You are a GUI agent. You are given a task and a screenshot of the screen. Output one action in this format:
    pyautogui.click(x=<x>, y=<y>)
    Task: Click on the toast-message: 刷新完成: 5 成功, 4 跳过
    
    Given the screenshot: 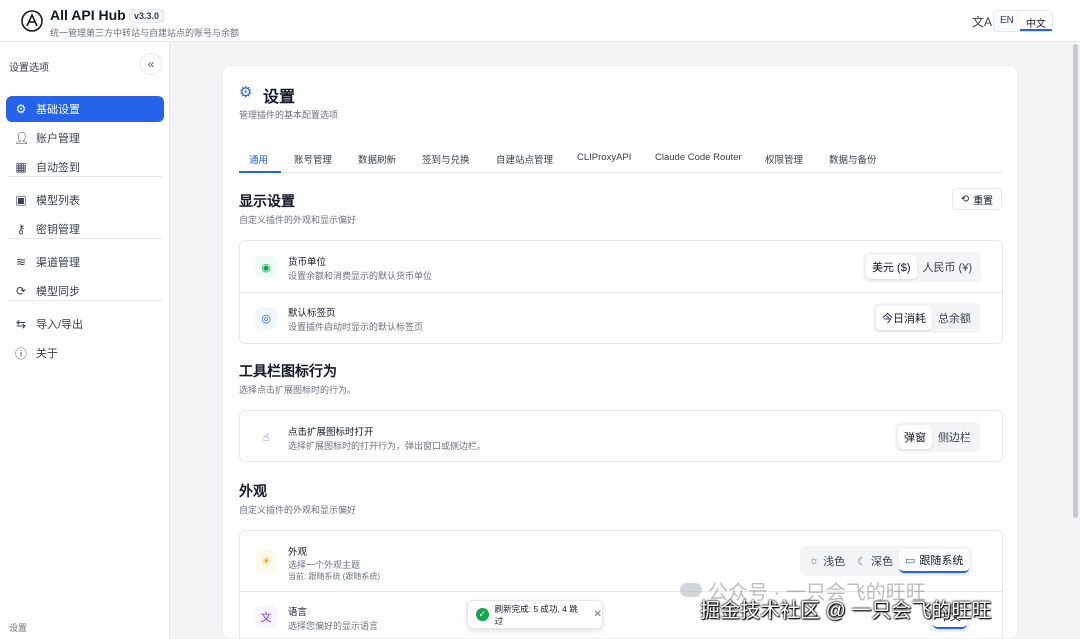 What is the action you would take?
    pyautogui.click(x=536, y=614)
    